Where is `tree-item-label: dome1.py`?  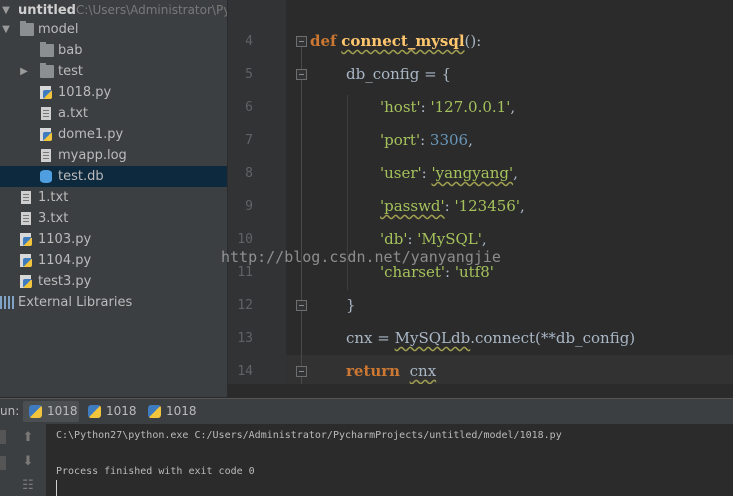 tree-item-label: dome1.py is located at coordinates (91, 134).